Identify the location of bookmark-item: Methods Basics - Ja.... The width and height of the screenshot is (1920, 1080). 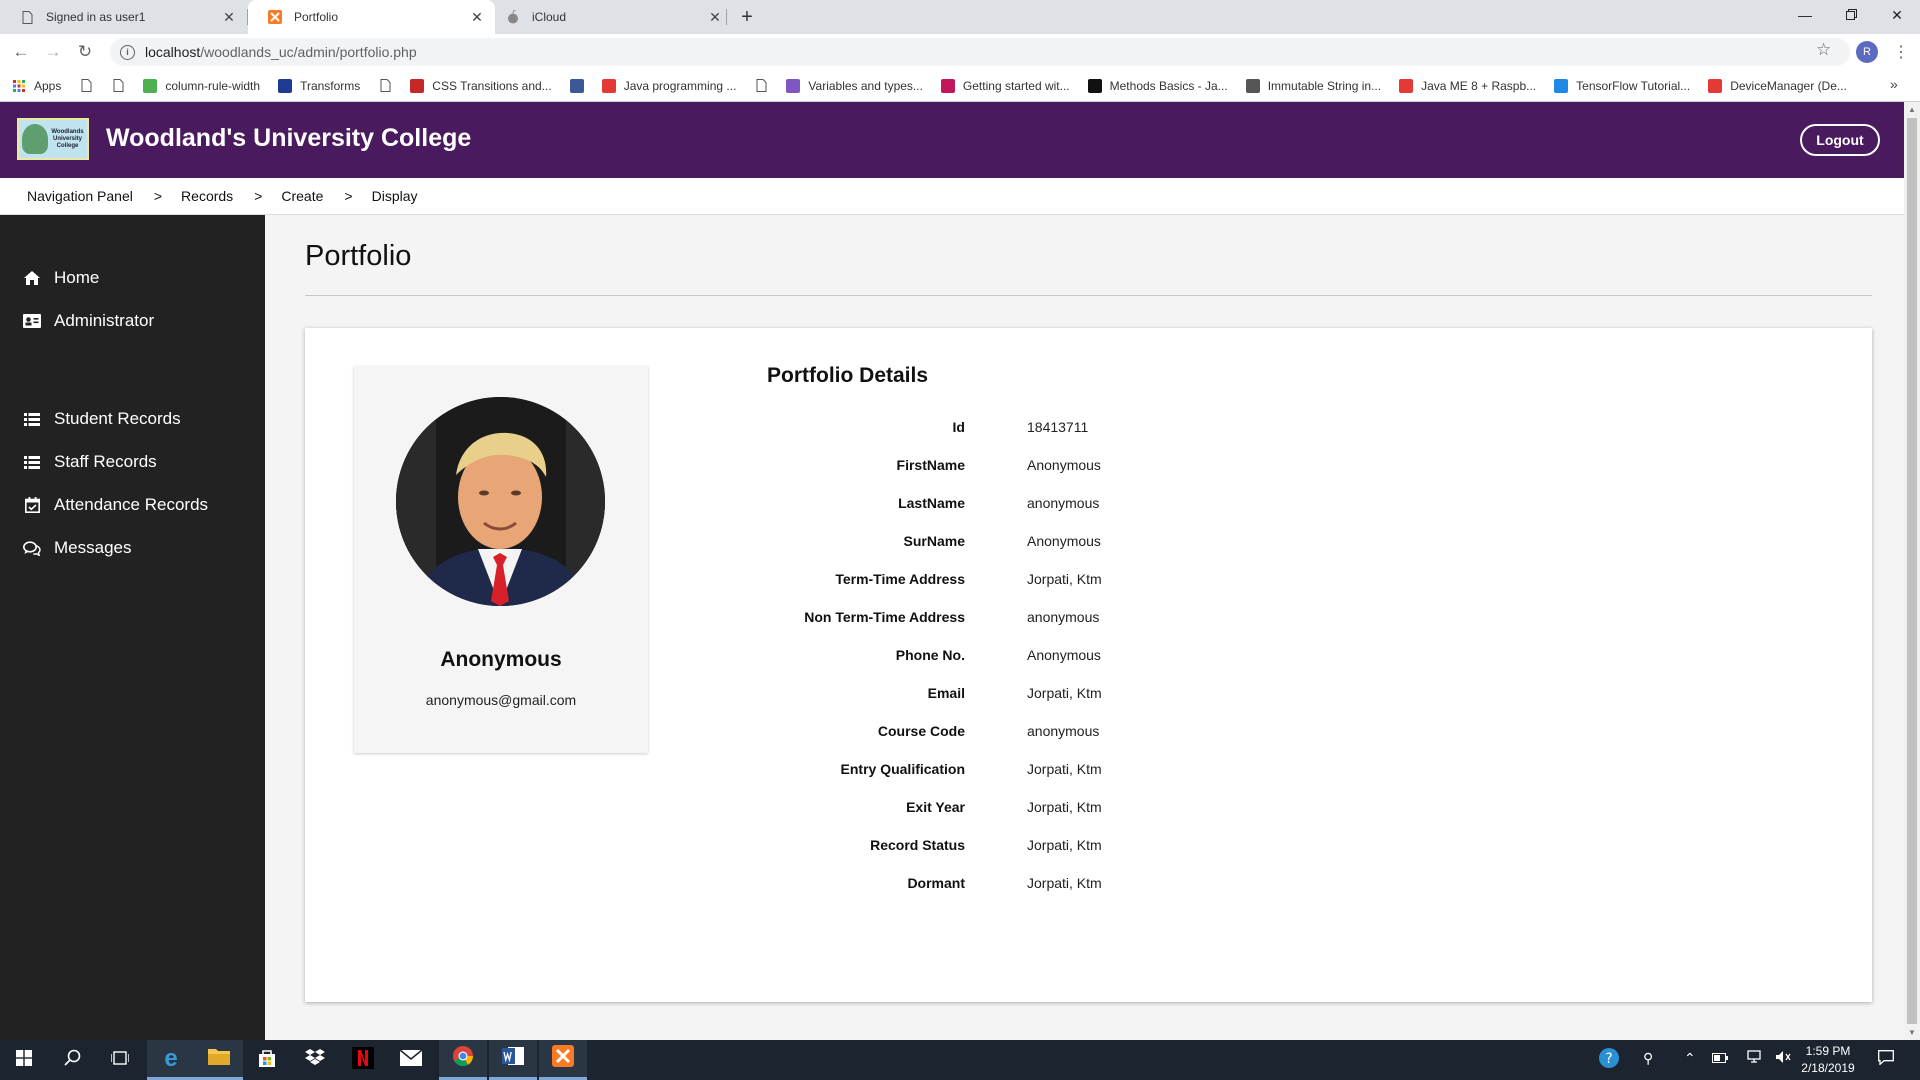
(1157, 85).